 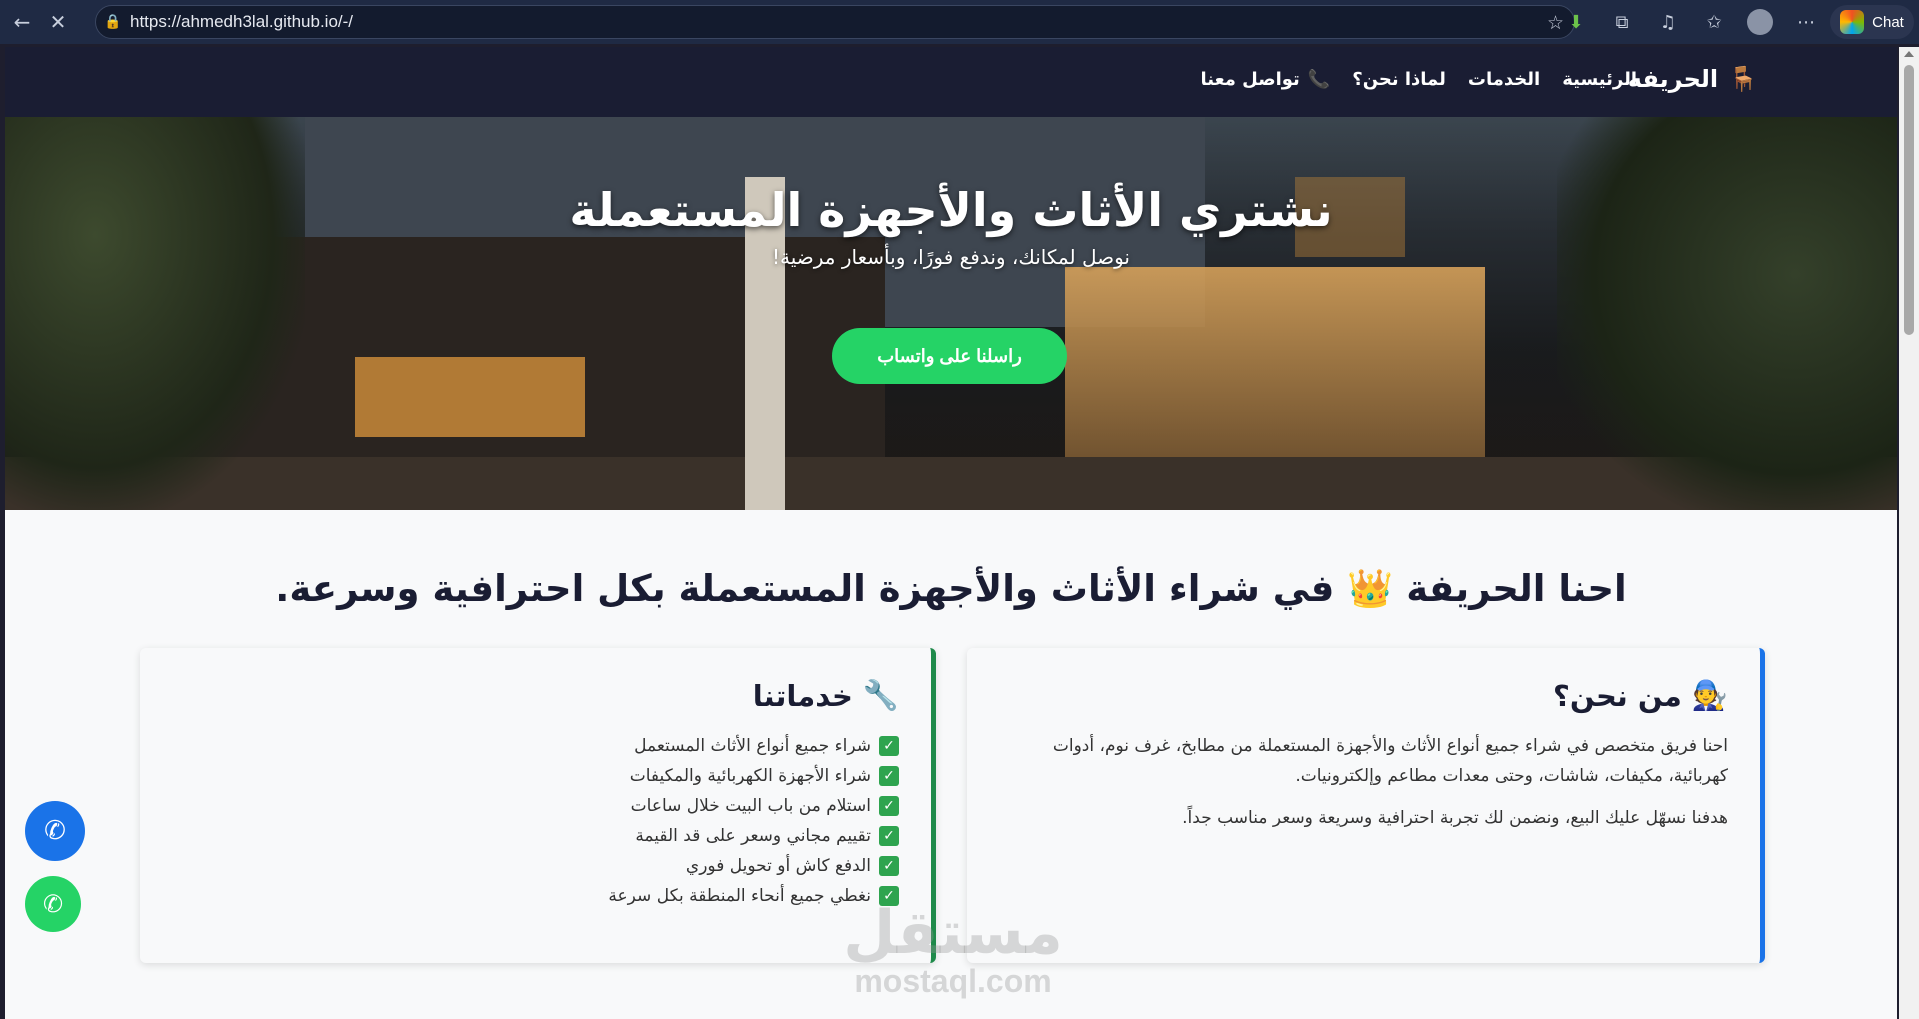 What do you see at coordinates (951, 210) in the screenshot?
I see `hero-title: نشتري الأثاث والأجهزة المستعملة` at bounding box center [951, 210].